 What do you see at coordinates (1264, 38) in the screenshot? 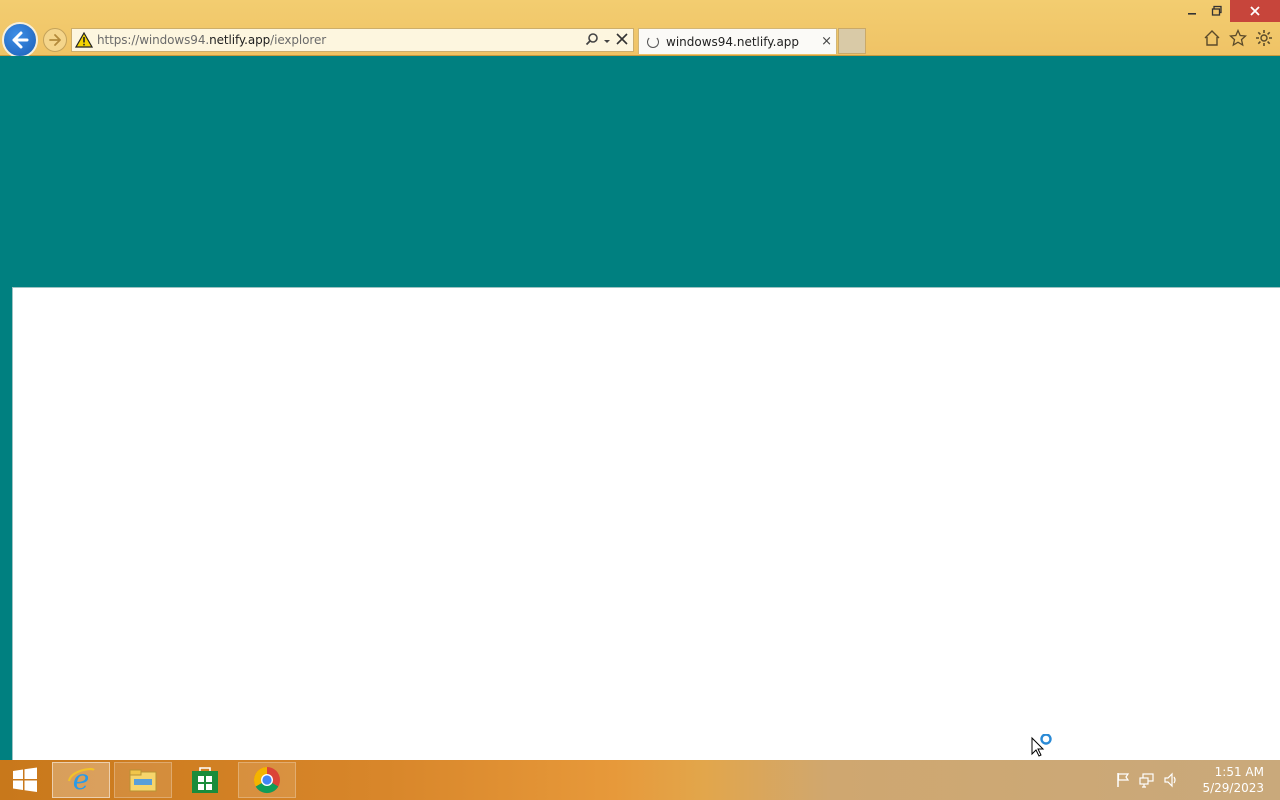
I see `gear-icon` at bounding box center [1264, 38].